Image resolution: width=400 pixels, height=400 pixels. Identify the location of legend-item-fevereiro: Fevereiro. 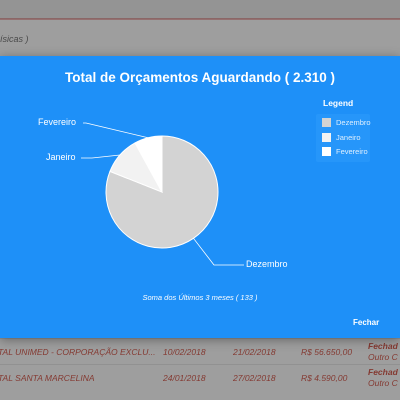
(345, 151).